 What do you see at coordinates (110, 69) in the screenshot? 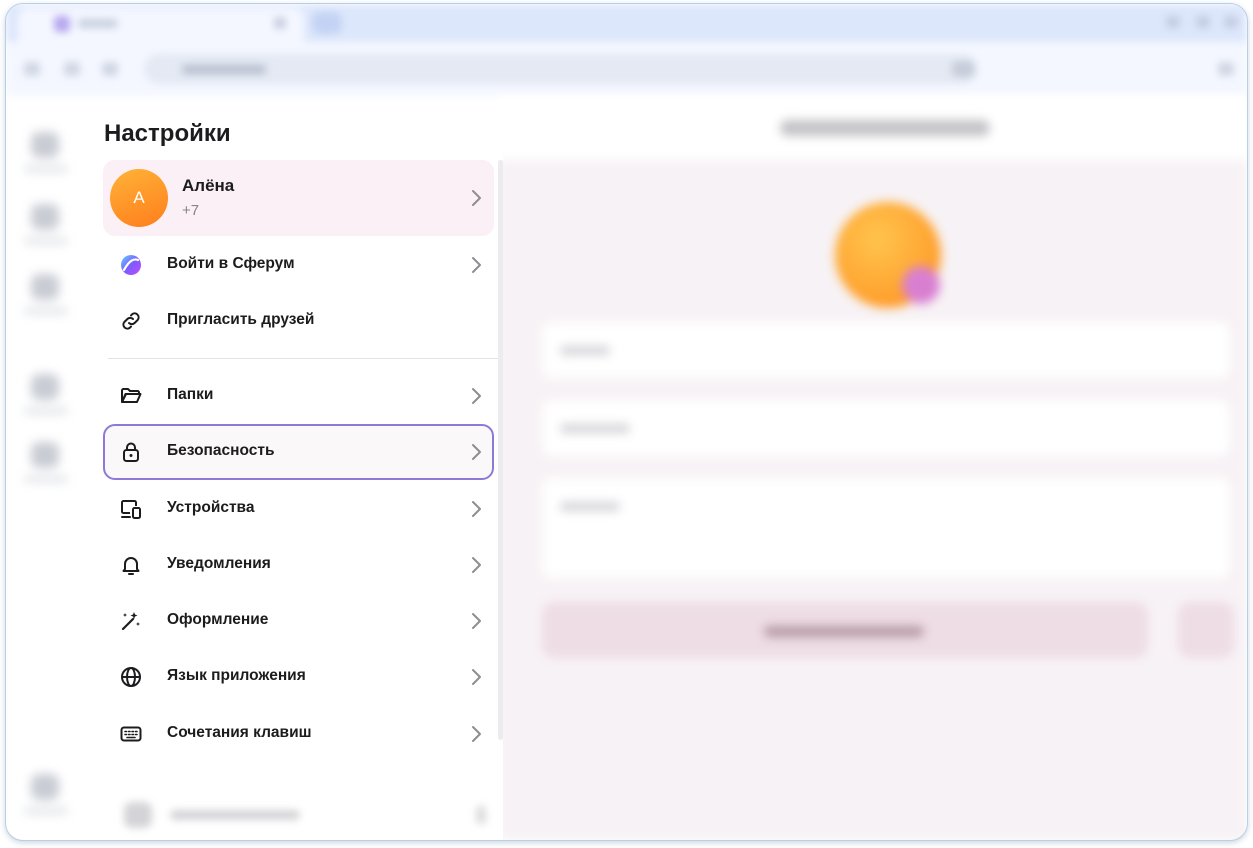
I see `reload-icon` at bounding box center [110, 69].